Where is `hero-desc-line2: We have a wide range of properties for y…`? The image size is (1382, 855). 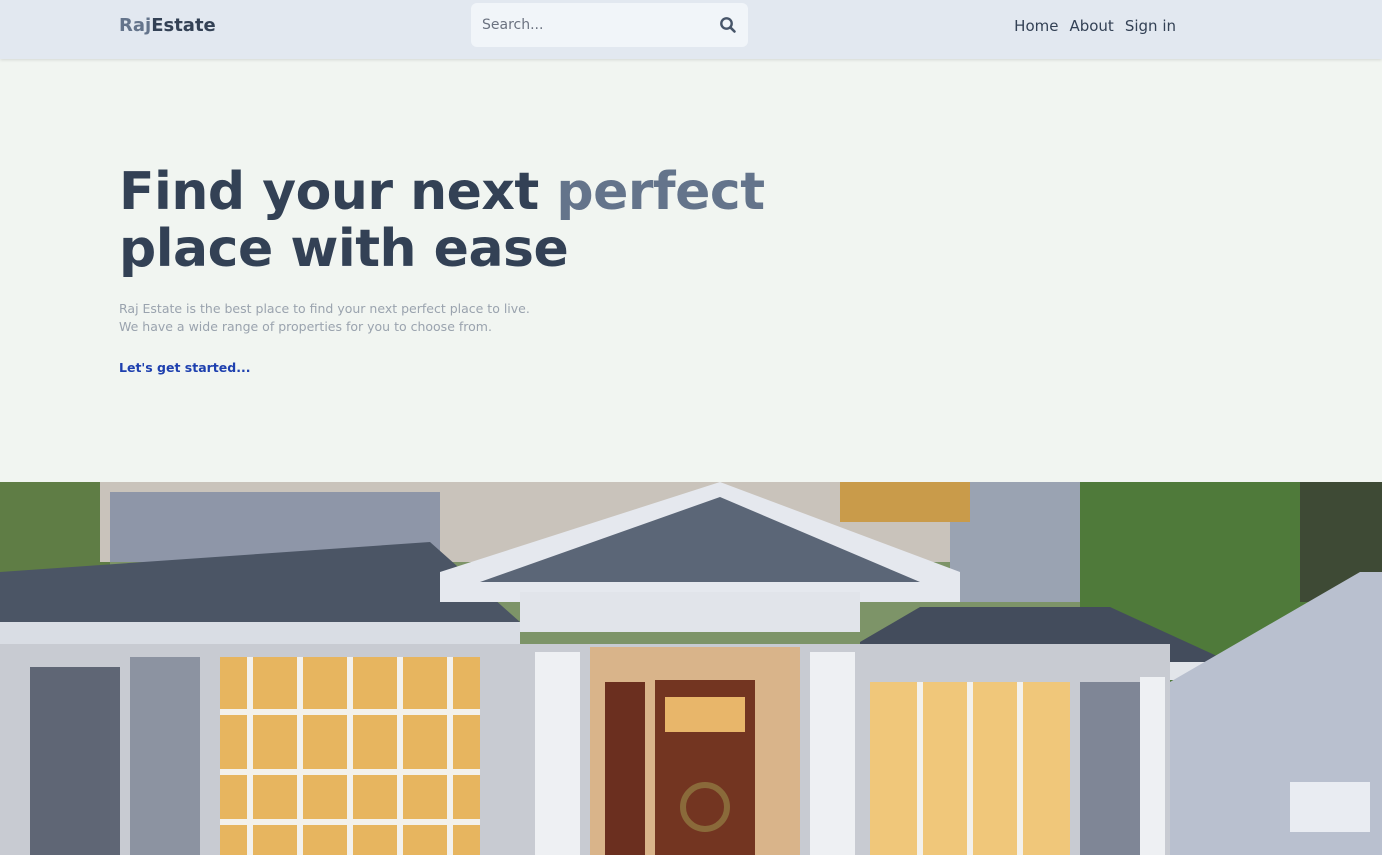
hero-desc-line2: We have a wide range of properties for y… is located at coordinates (305, 326).